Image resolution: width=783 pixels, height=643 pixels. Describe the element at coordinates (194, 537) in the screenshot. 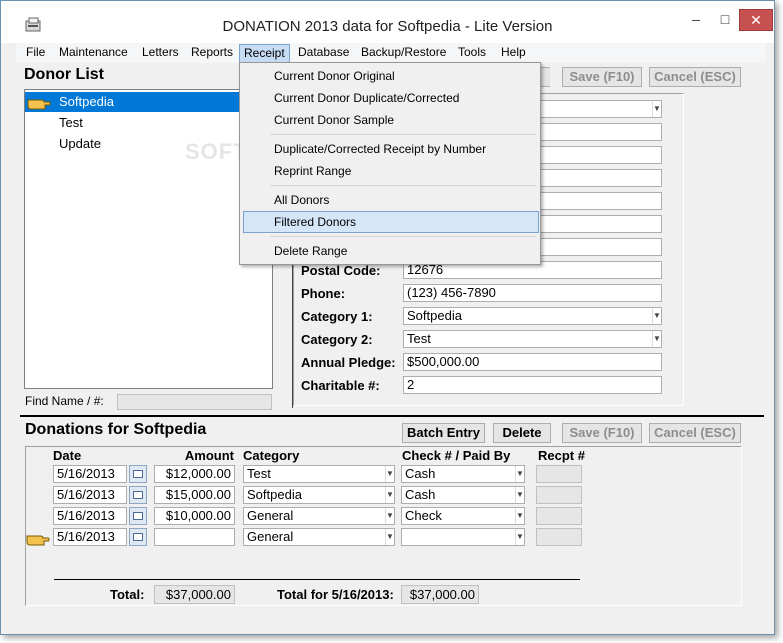

I see `amount-field` at that location.